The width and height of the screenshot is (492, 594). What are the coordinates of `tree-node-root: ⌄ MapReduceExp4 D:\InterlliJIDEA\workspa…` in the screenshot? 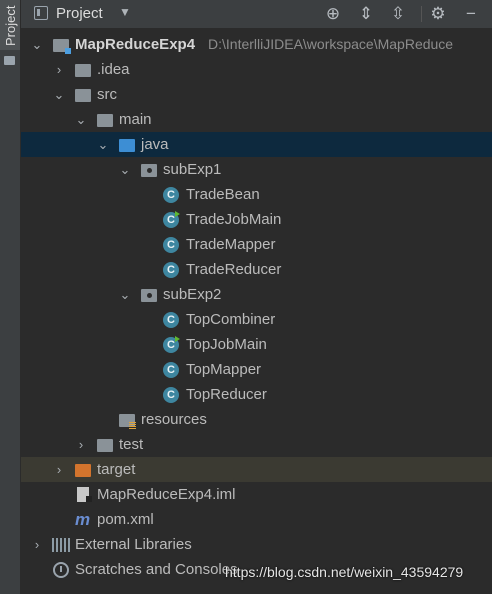 It's located at (256, 44).